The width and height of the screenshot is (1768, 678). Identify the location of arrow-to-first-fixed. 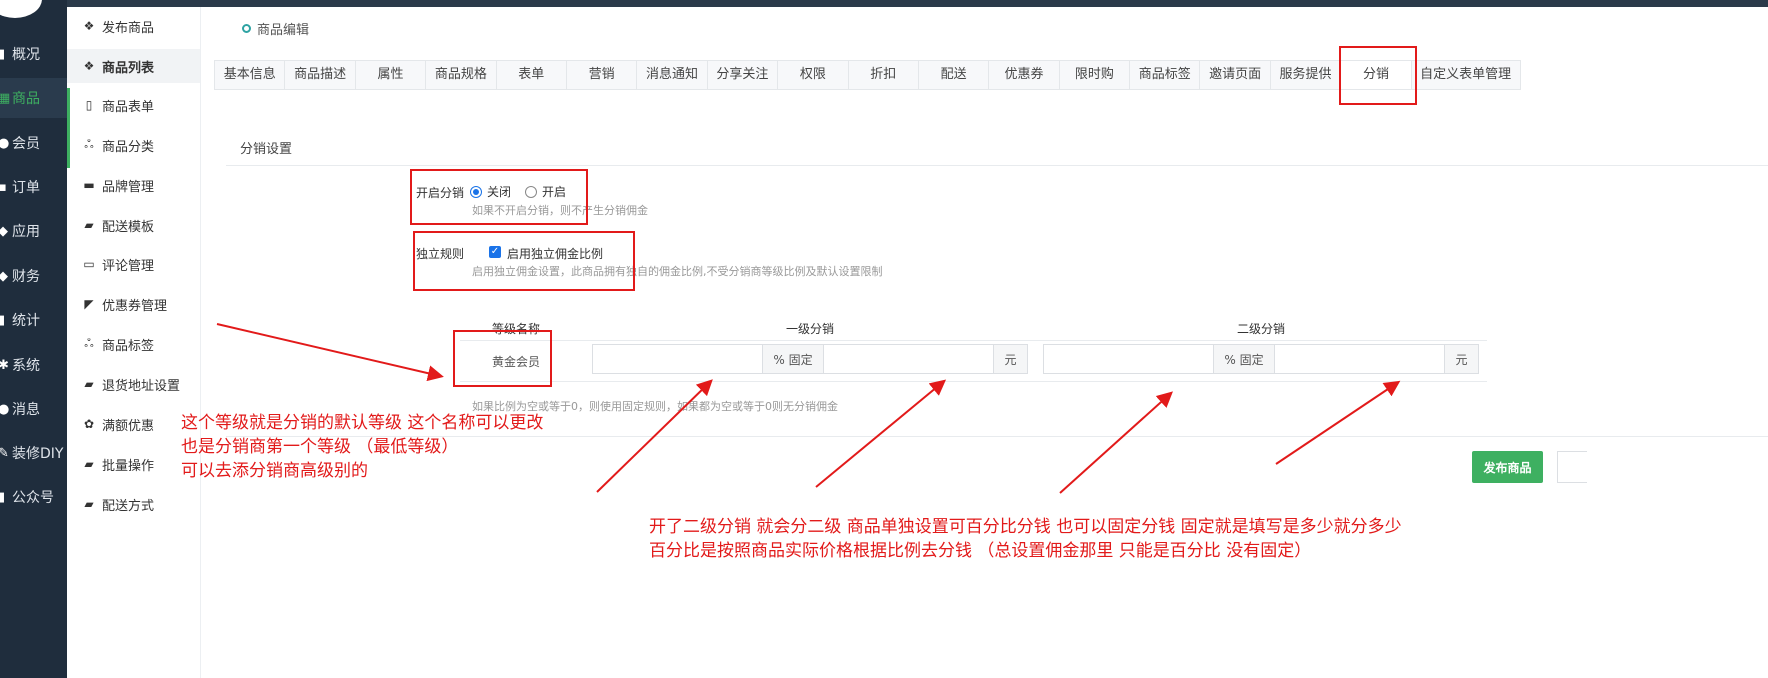
(881, 433).